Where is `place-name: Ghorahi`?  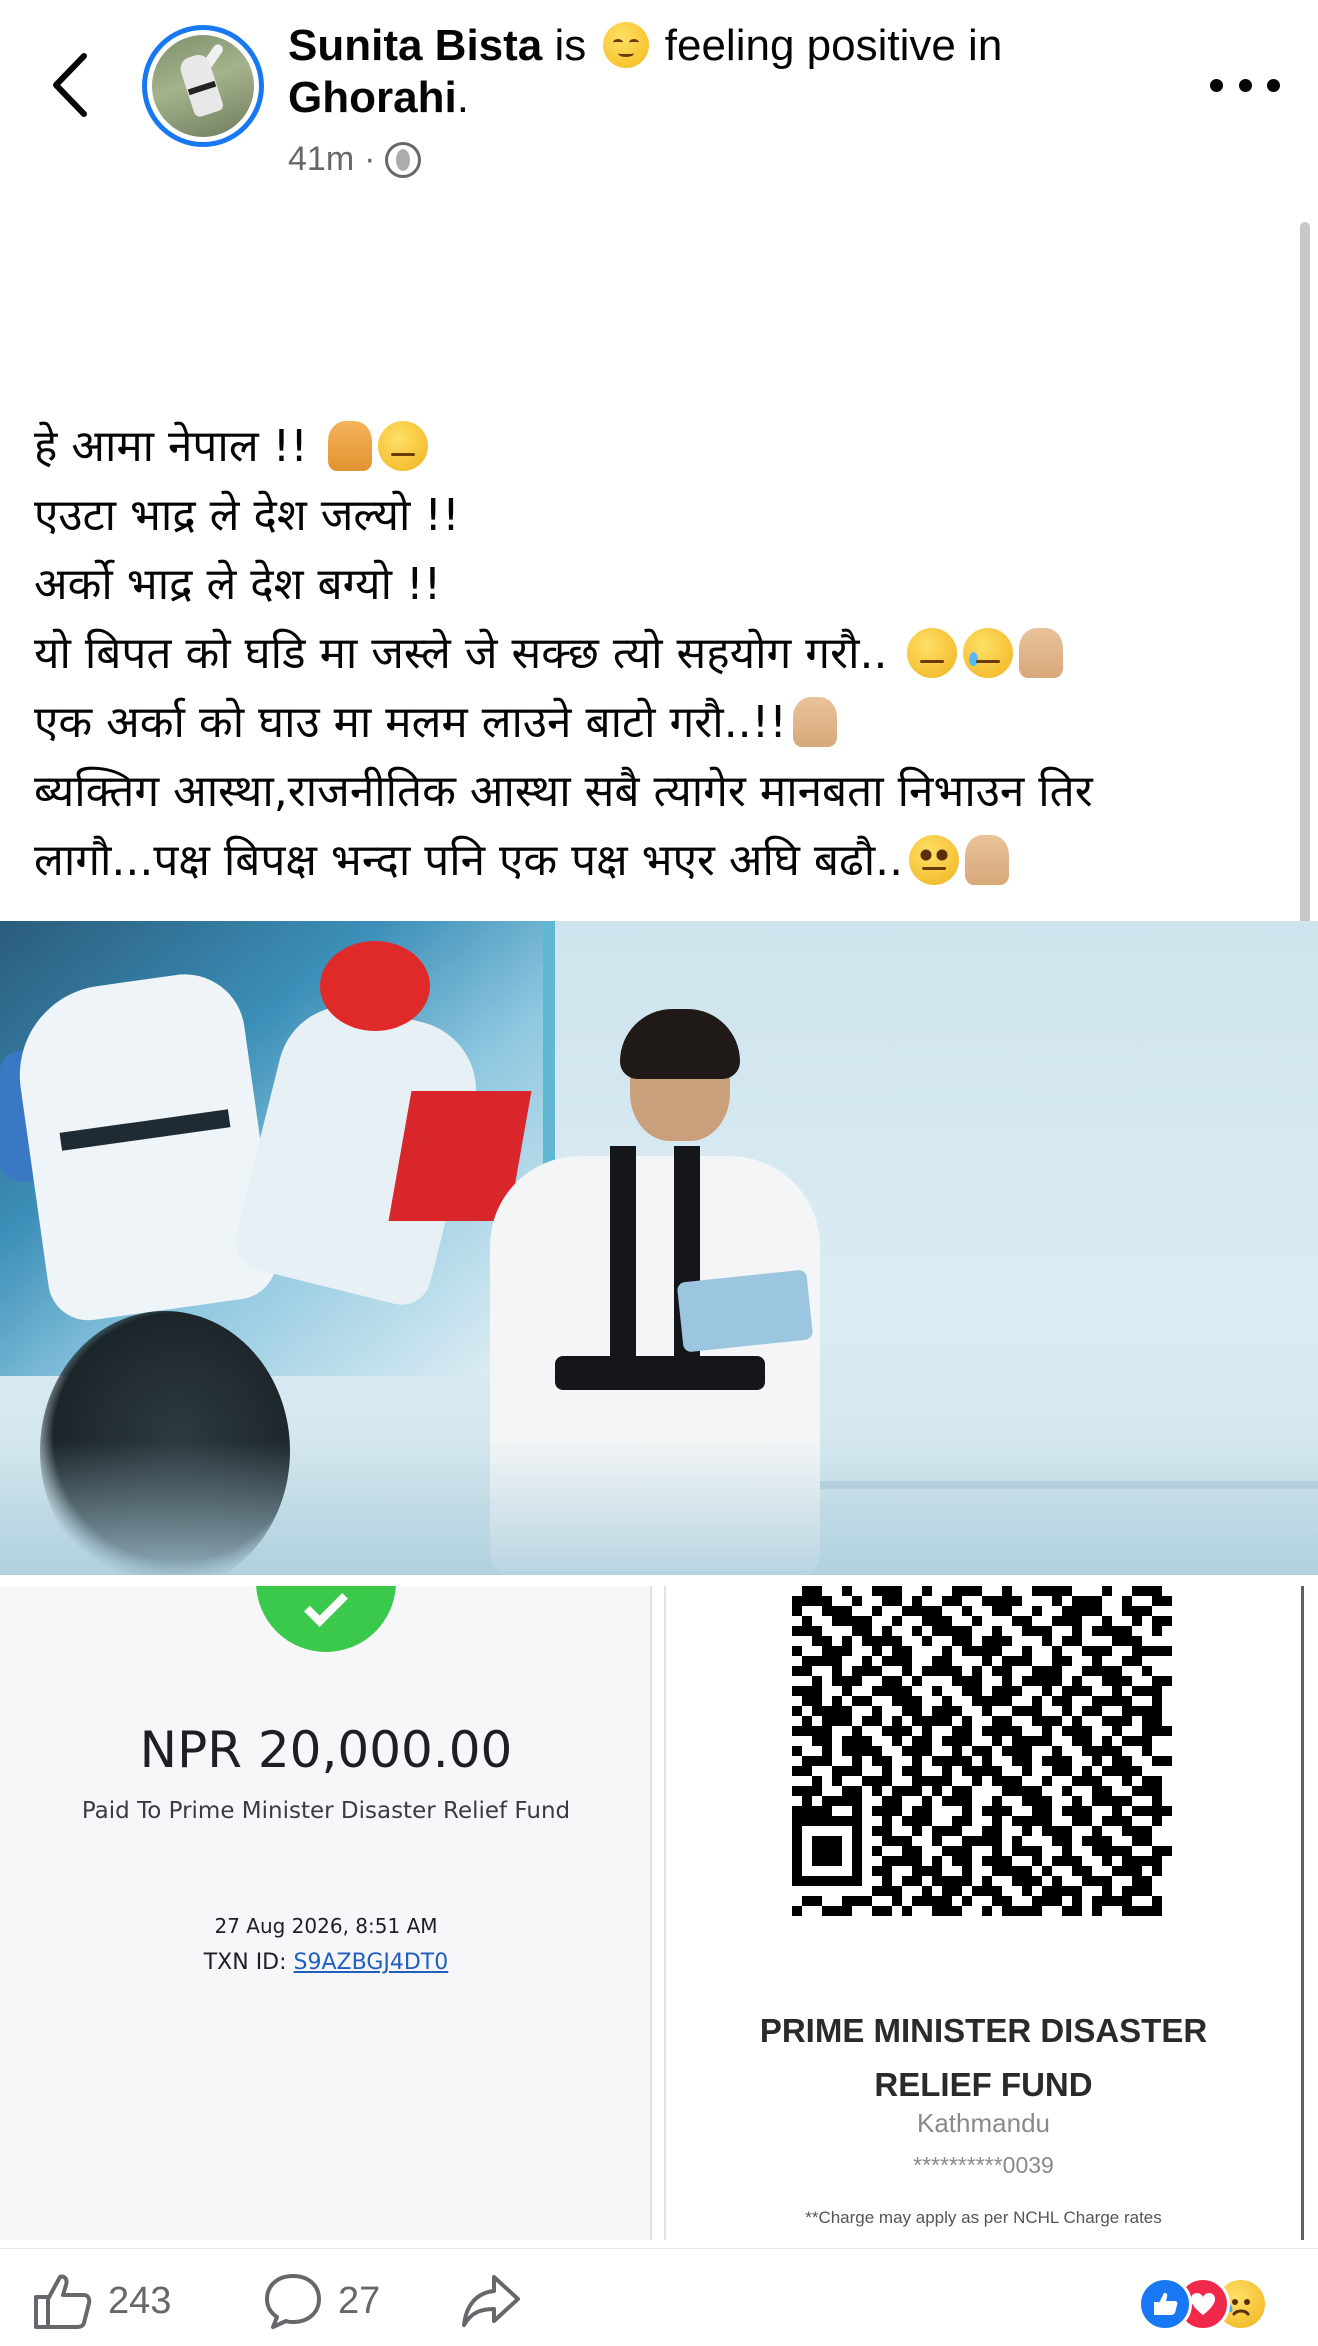
place-name: Ghorahi is located at coordinates (372, 97).